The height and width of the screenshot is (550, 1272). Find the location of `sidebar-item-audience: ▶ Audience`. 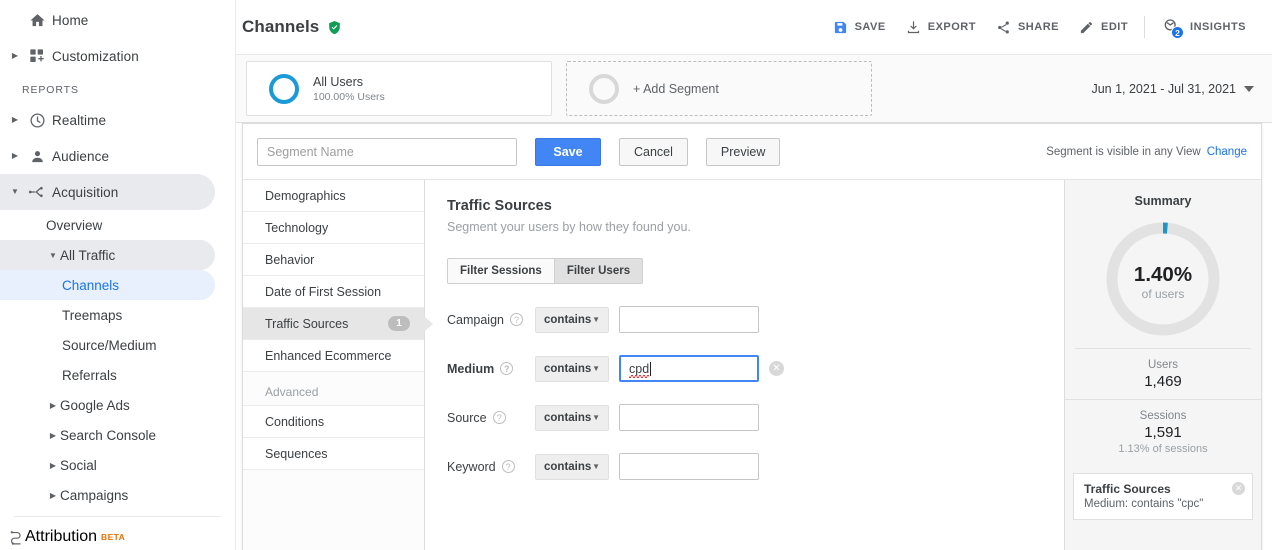

sidebar-item-audience: ▶ Audience is located at coordinates (107, 156).